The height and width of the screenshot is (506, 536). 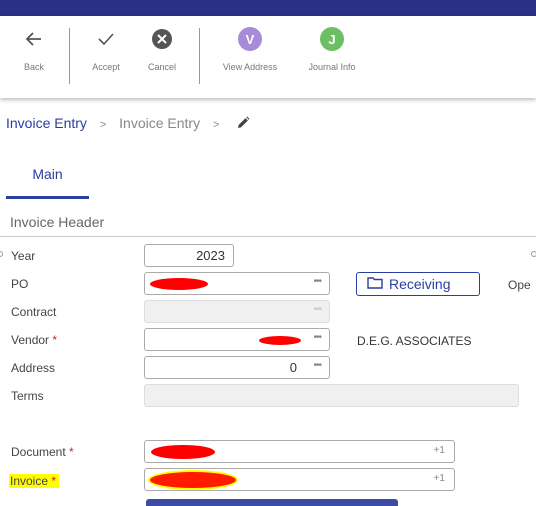 I want to click on back-button: Back, so click(x=34, y=49).